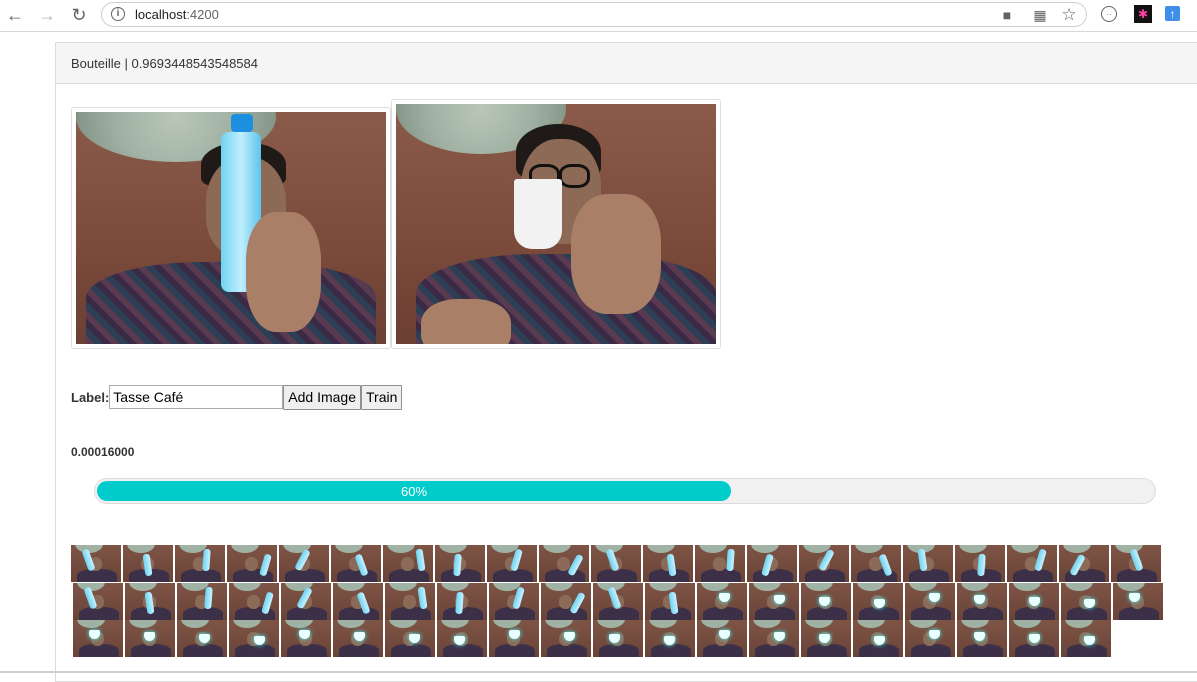  Describe the element at coordinates (177, 14) in the screenshot. I see `url-text: localhost:4200` at that location.